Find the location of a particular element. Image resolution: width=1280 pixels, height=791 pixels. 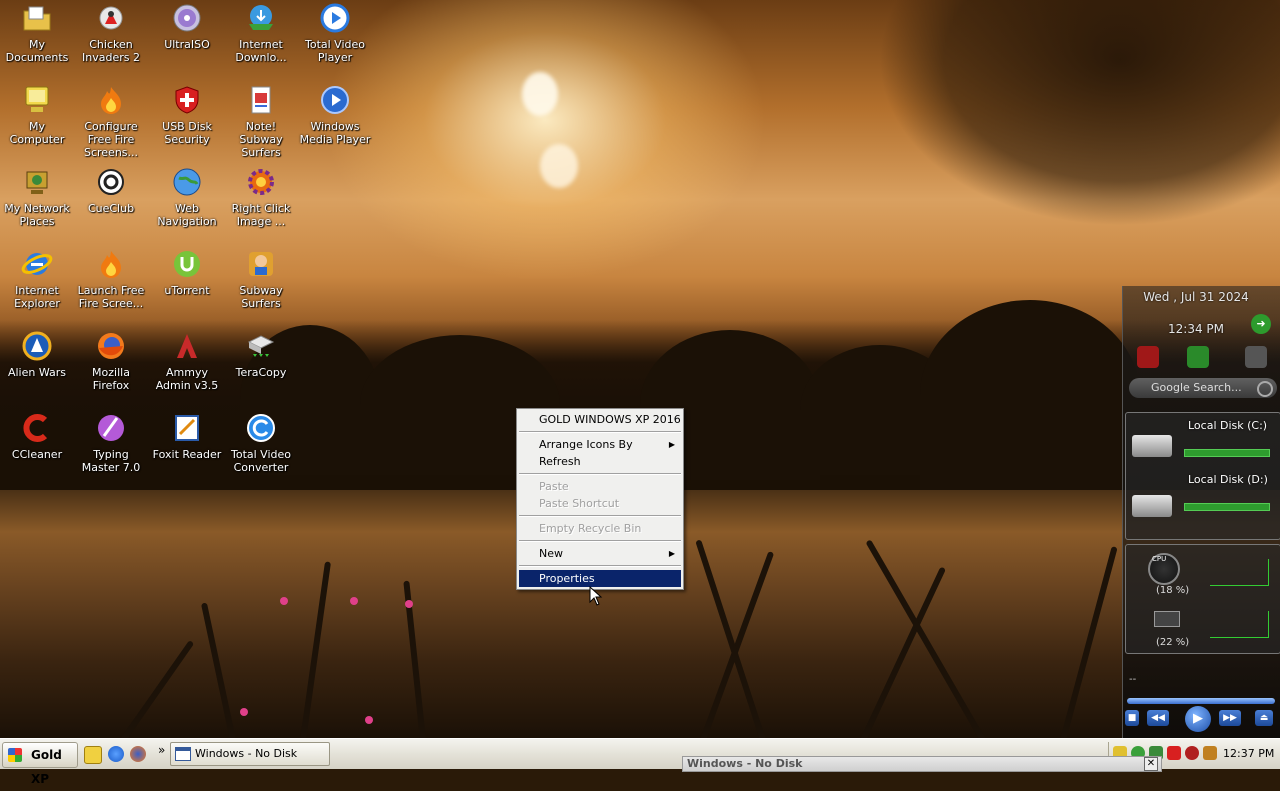

memory-chip-icon is located at coordinates (1167, 619).